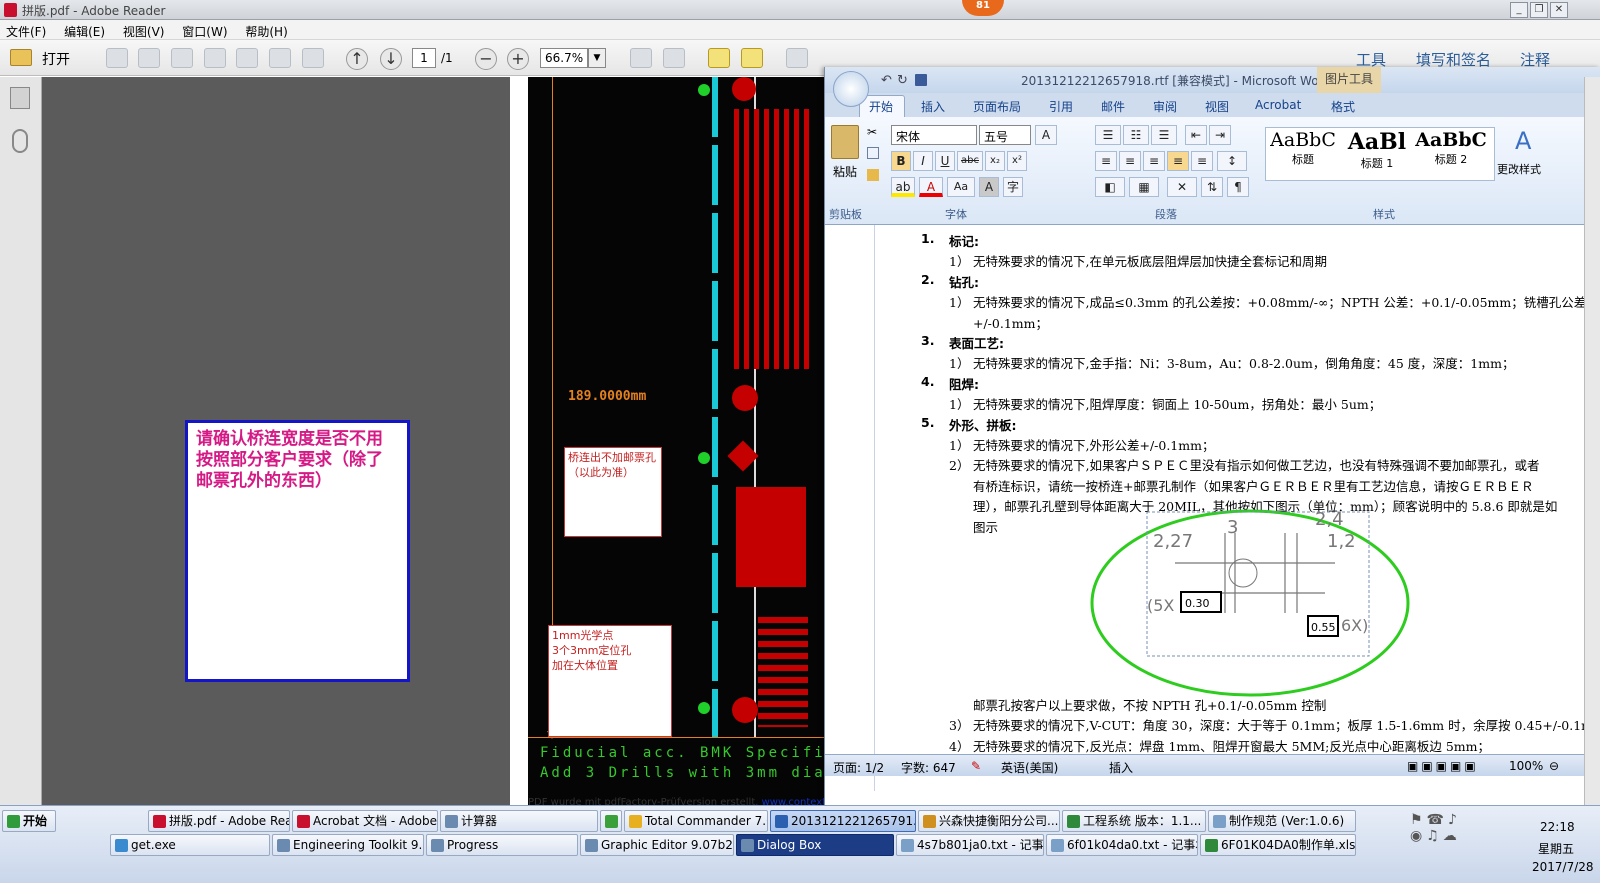  I want to click on fit-width-icon, so click(641, 58).